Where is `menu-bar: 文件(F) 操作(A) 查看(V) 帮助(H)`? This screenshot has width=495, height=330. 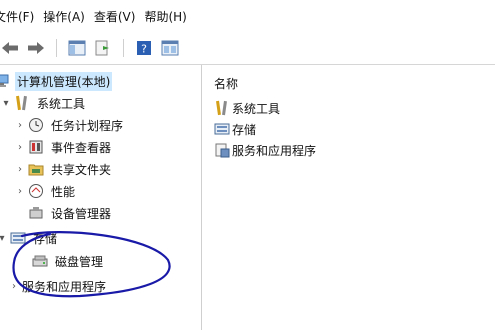 menu-bar: 文件(F) 操作(A) 查看(V) 帮助(H) is located at coordinates (247, 16).